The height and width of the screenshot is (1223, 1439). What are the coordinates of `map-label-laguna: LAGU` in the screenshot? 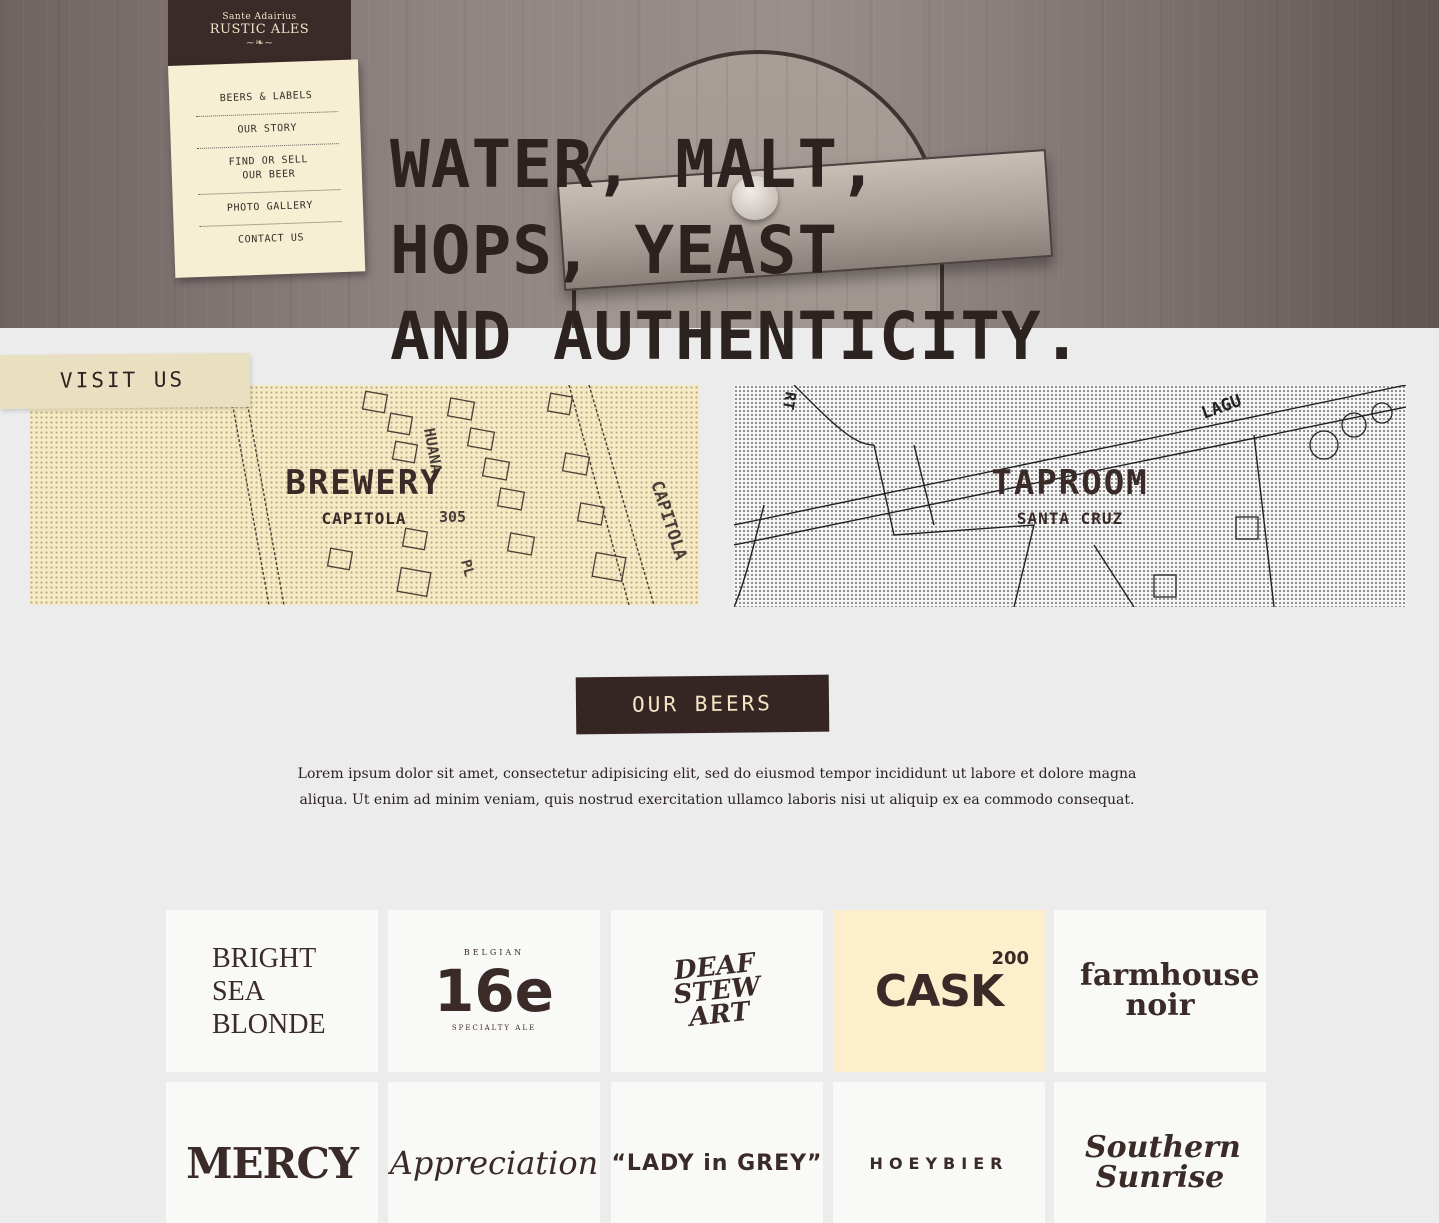 It's located at (1221, 407).